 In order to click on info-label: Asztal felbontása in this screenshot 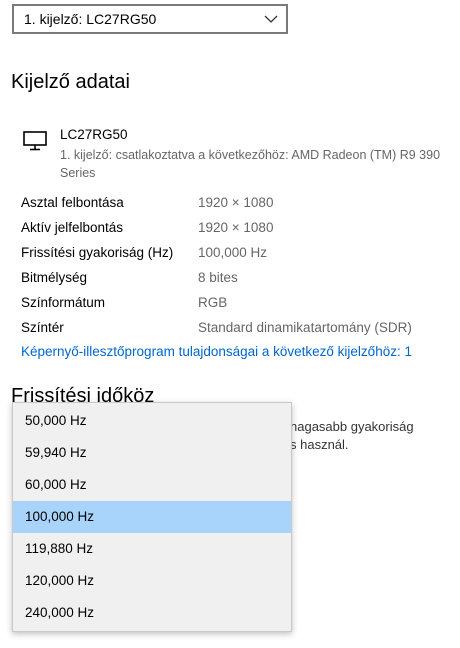, I will do `click(72, 202)`.